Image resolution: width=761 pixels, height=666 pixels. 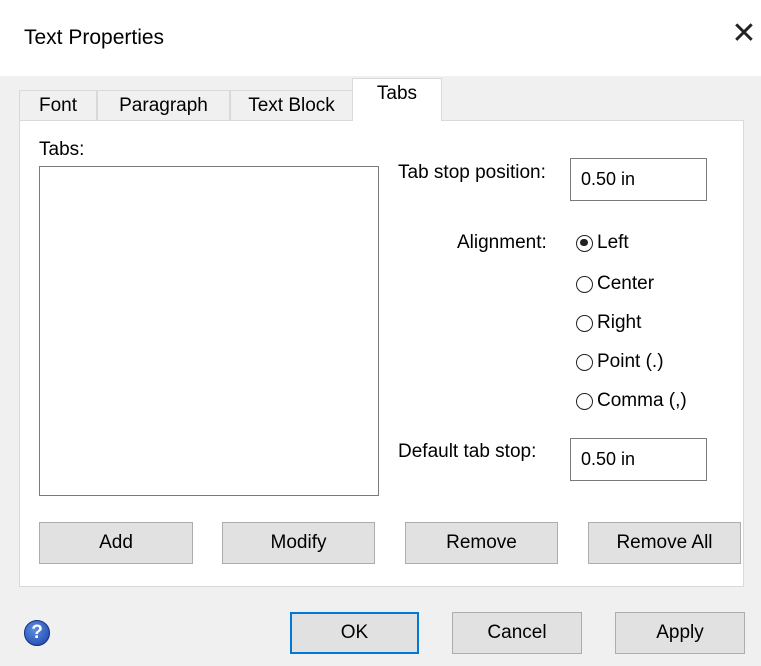 What do you see at coordinates (502, 242) in the screenshot?
I see `alignment-label: Alignment:` at bounding box center [502, 242].